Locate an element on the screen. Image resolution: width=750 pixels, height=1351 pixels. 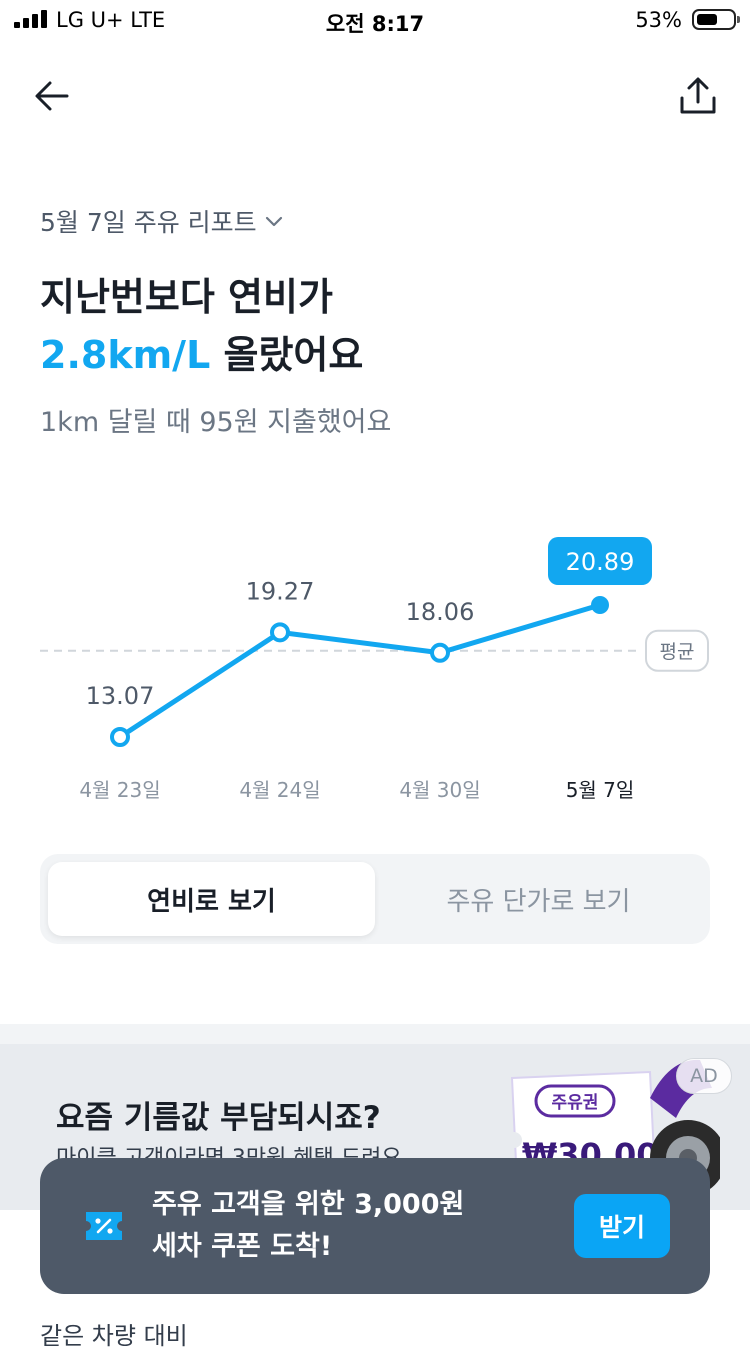
x-tick-label: 4월 24일 is located at coordinates (279, 790).